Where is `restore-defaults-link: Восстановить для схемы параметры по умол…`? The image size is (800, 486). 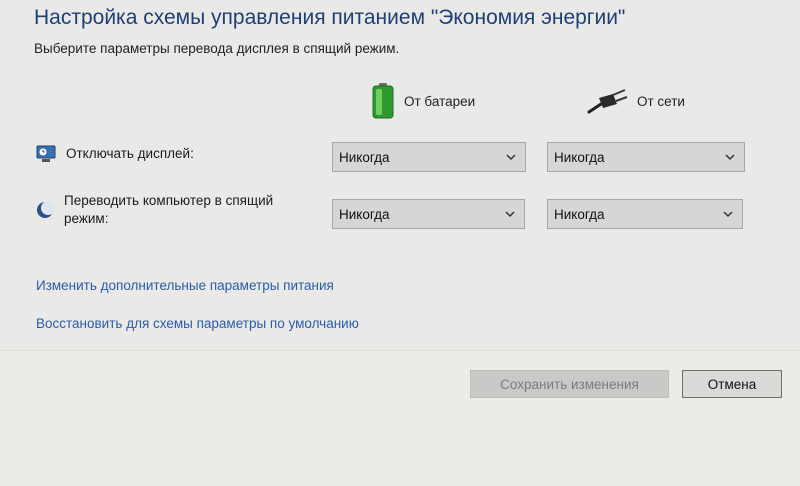 restore-defaults-link: Восстановить для схемы параметры по умол… is located at coordinates (197, 323).